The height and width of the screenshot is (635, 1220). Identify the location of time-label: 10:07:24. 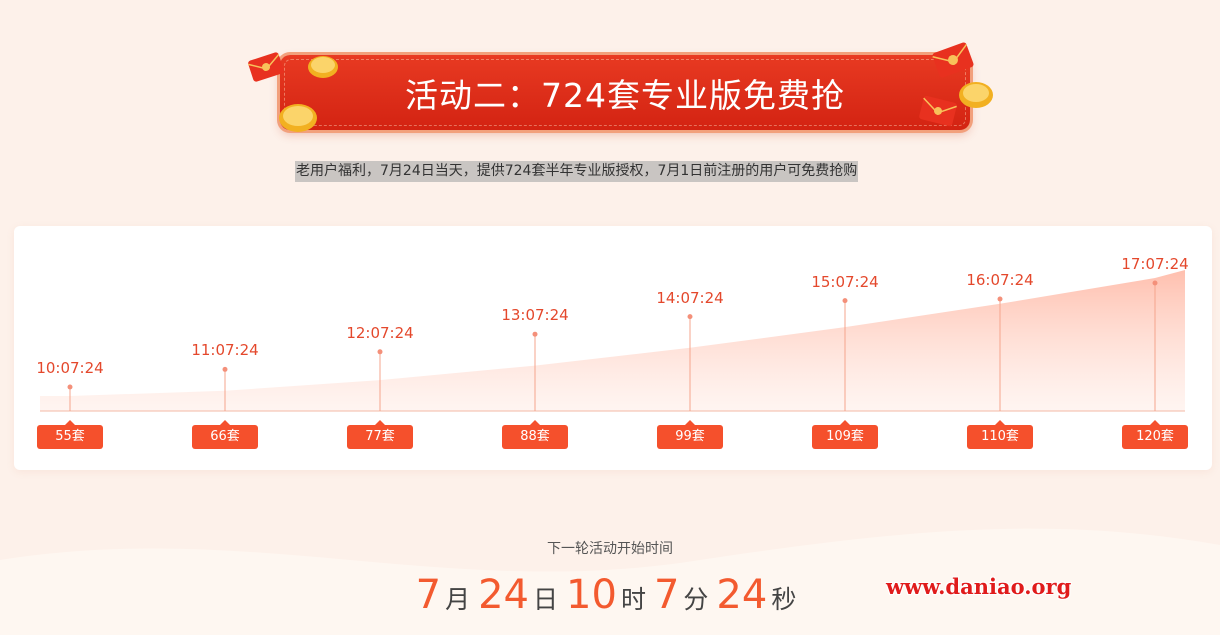
(70, 368).